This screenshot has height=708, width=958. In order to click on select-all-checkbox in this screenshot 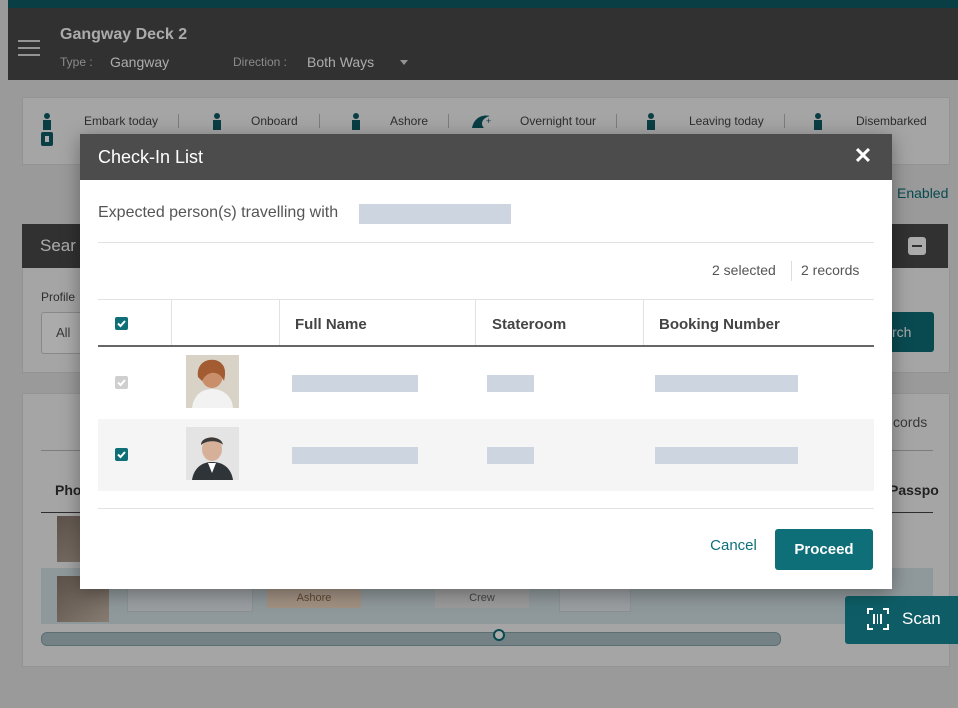, I will do `click(121, 323)`.